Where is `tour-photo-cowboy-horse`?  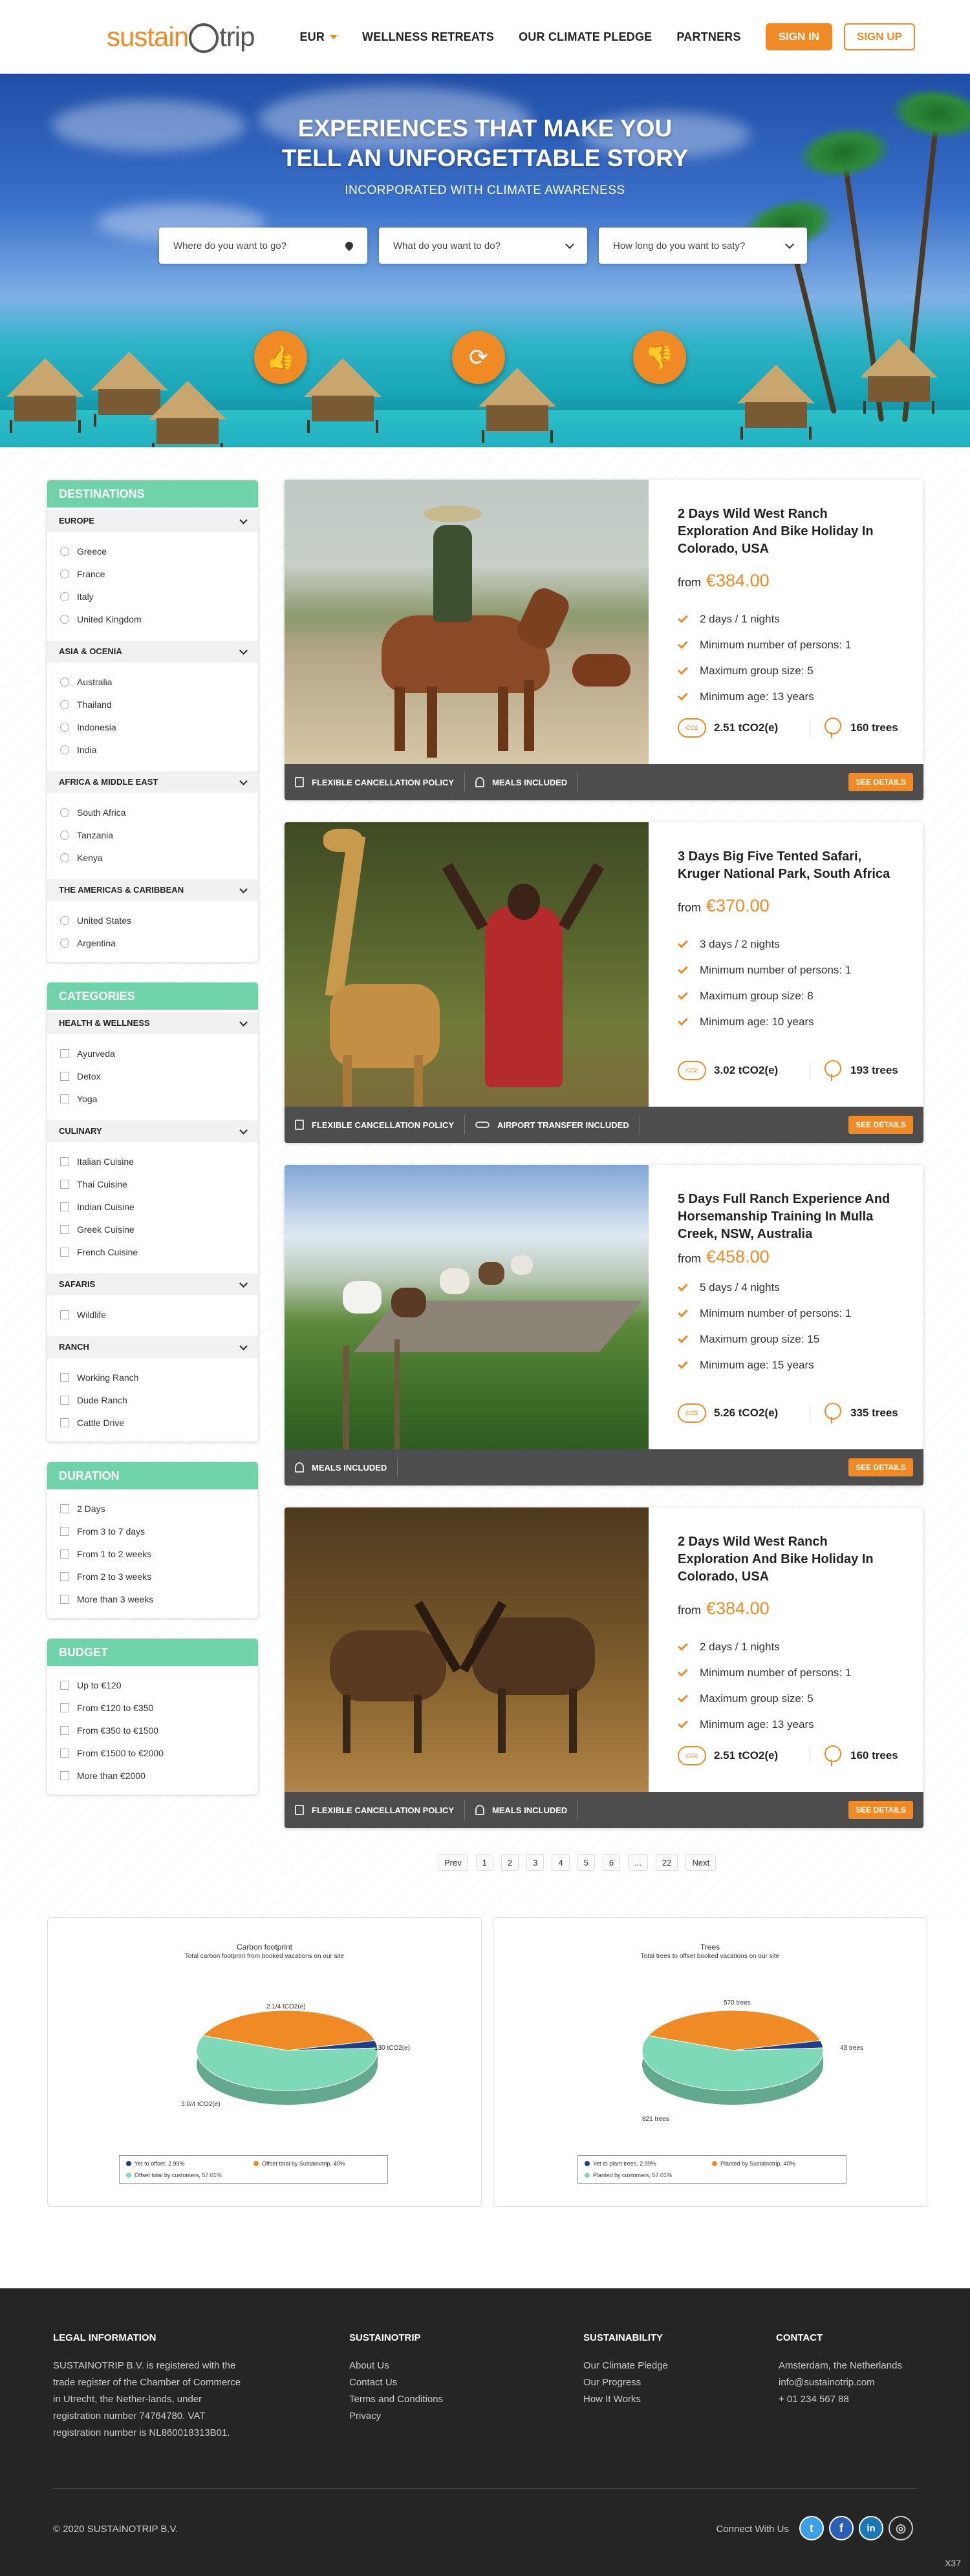
tour-photo-cowboy-horse is located at coordinates (467, 622).